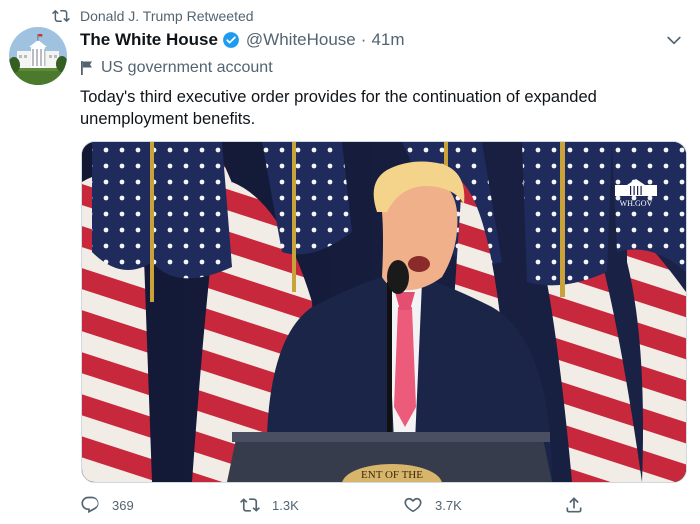 This screenshot has width=700, height=524. Describe the element at coordinates (107, 505) in the screenshot. I see `reply-button: 369` at that location.